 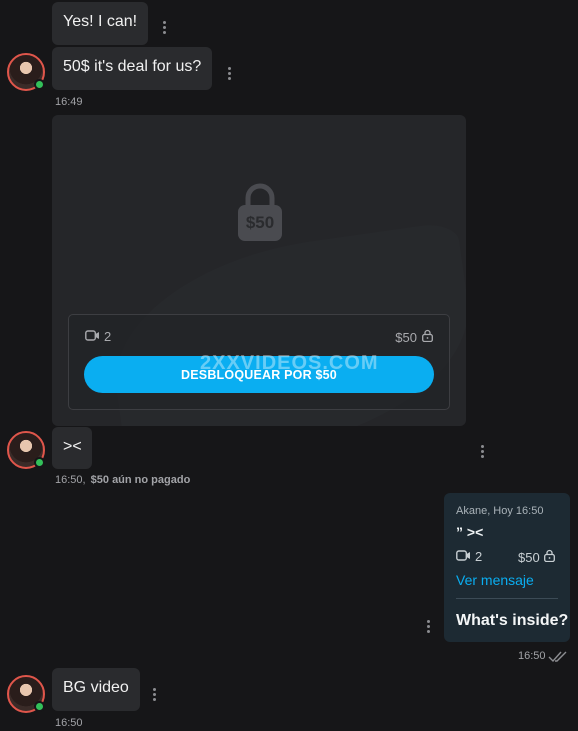 What do you see at coordinates (500, 511) in the screenshot?
I see `reply-header: Akane, Hoy 16:50` at bounding box center [500, 511].